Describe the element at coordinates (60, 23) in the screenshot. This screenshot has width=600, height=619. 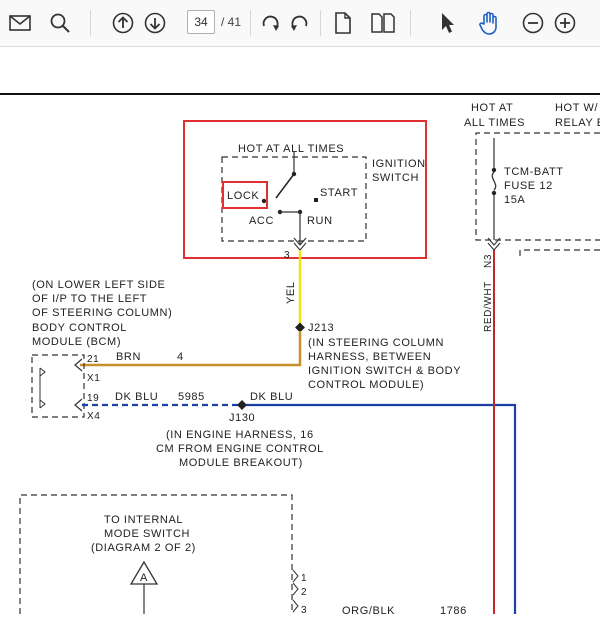
I see `search-icon` at that location.